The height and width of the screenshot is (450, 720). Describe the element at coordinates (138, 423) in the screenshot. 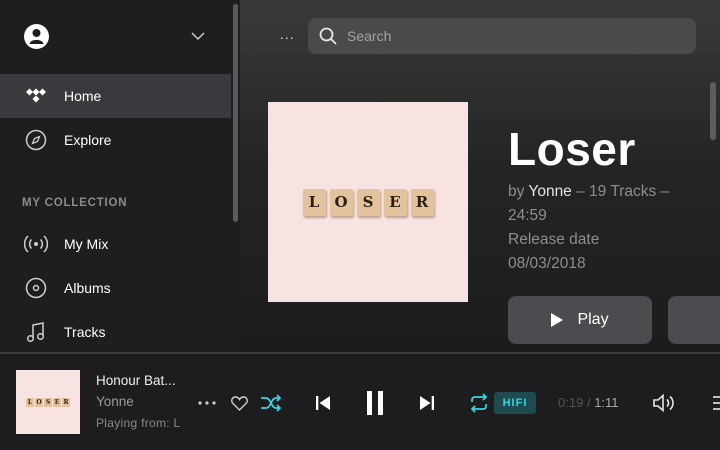

I see `playing-from-label: Playing from: L` at that location.